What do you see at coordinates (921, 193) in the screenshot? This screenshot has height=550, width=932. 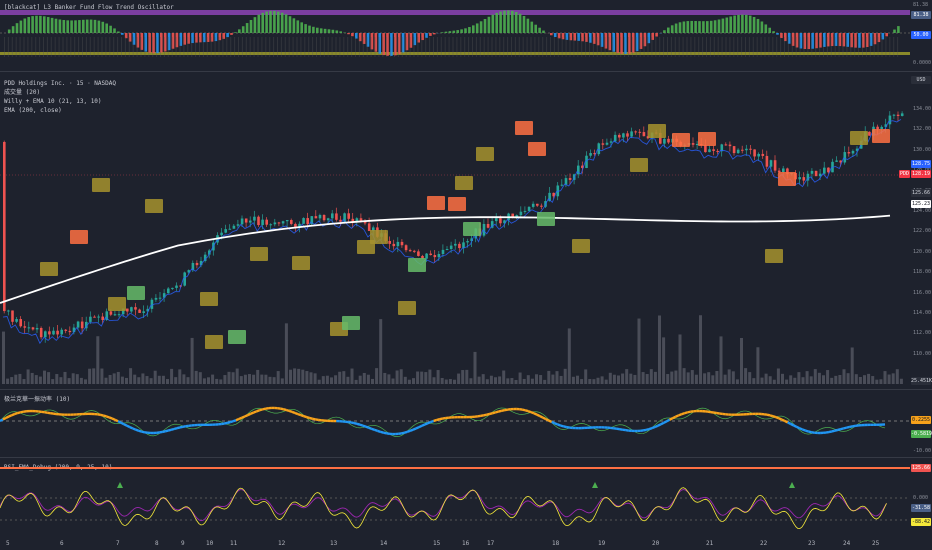 I see `price-tag-3: 125.66` at bounding box center [921, 193].